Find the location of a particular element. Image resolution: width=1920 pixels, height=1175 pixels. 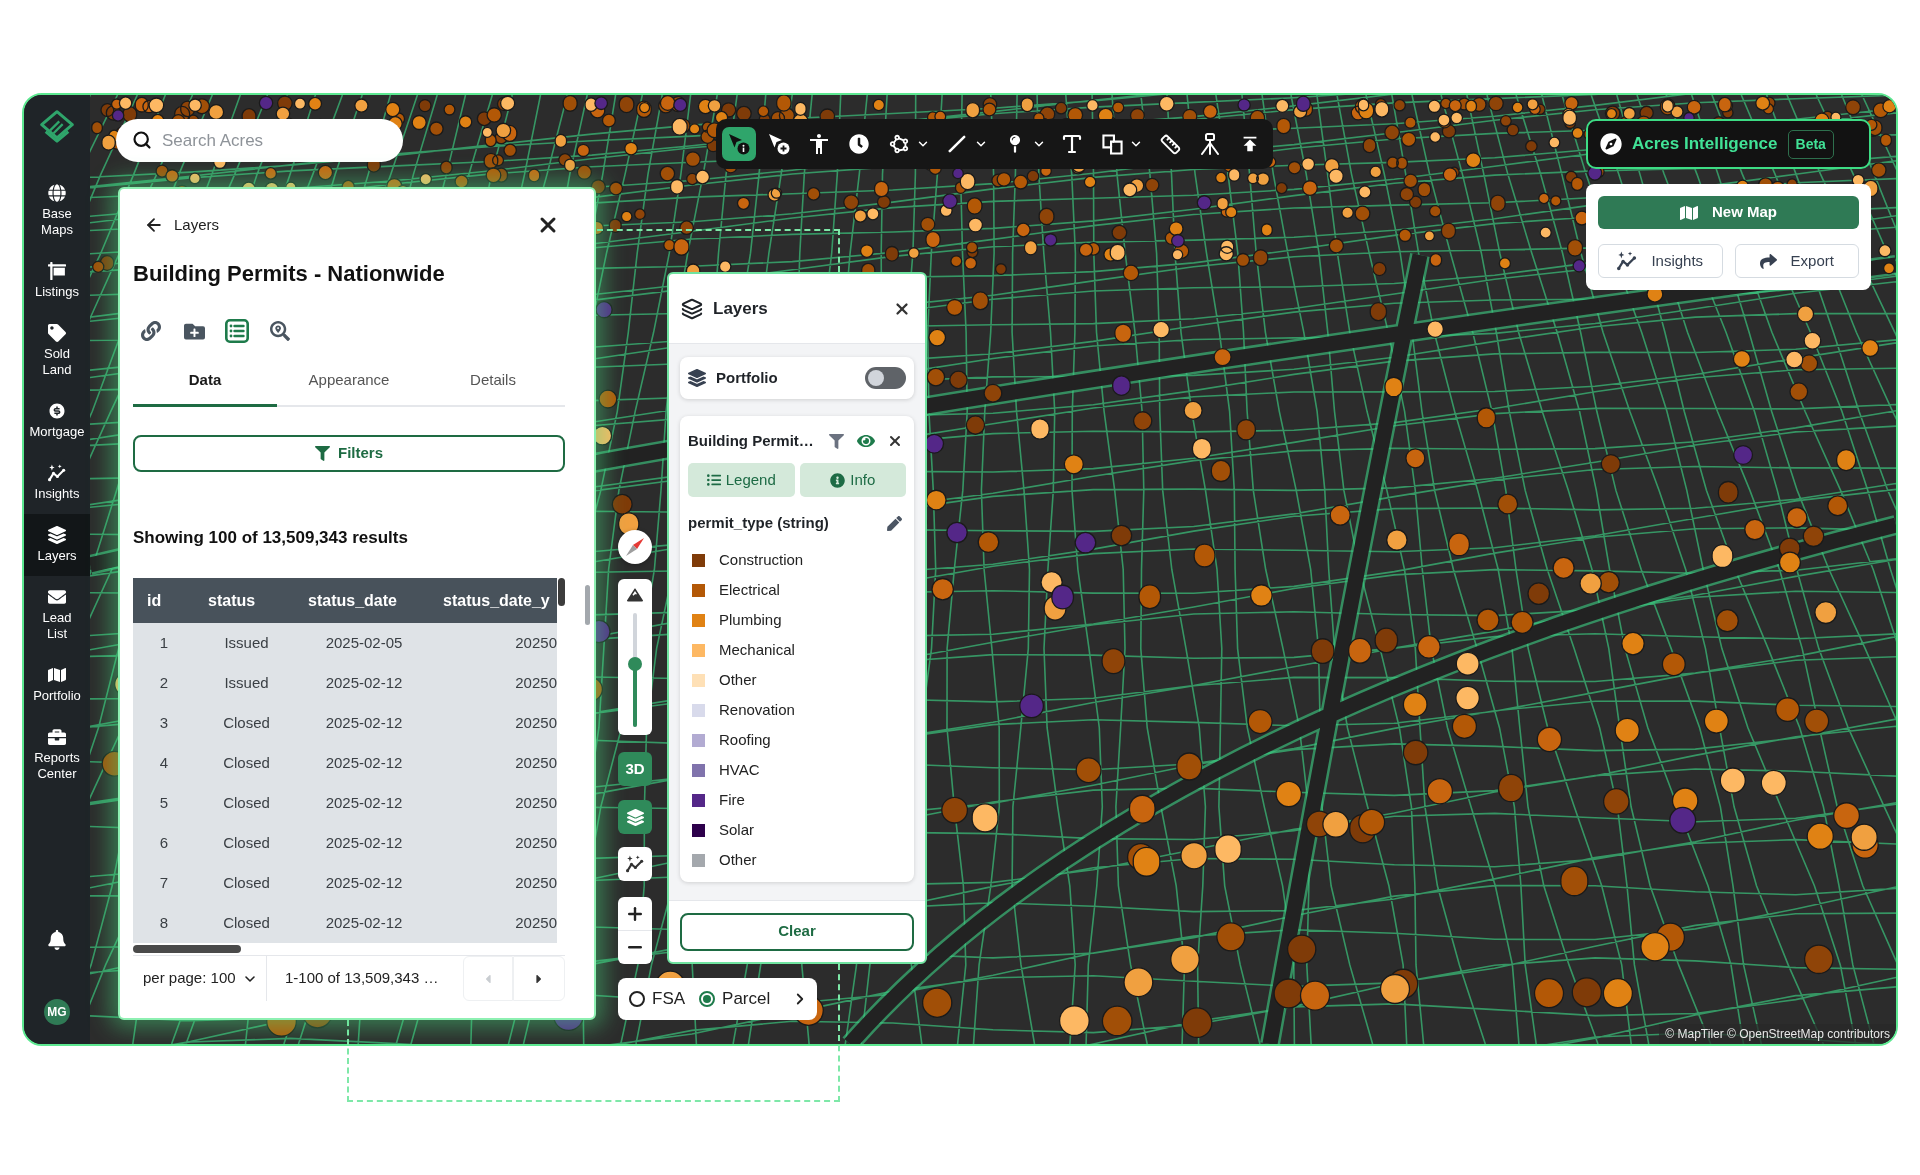

insights-button is located at coordinates (635, 864).